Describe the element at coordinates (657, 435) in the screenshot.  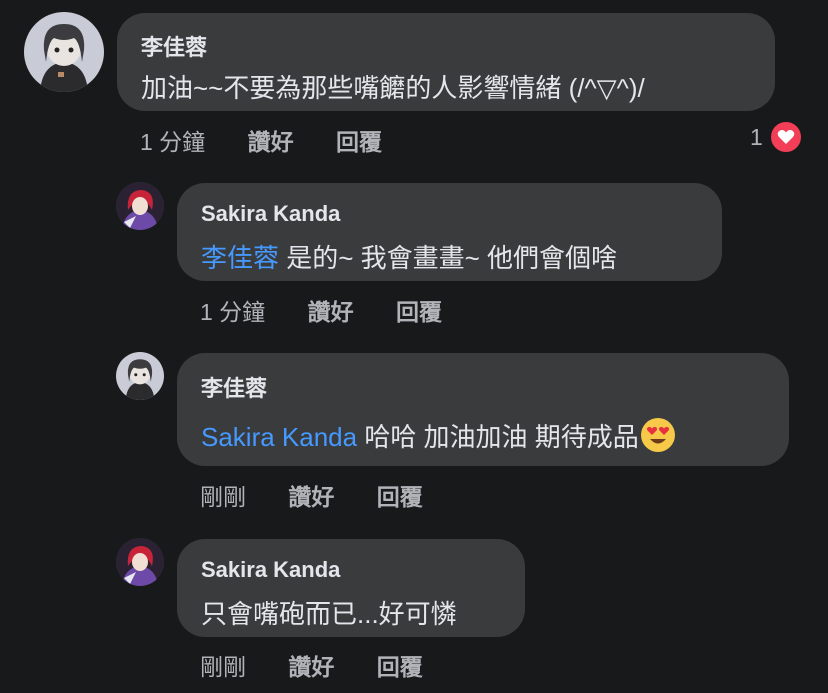
I see `heart-eyes-emoji-icon` at that location.